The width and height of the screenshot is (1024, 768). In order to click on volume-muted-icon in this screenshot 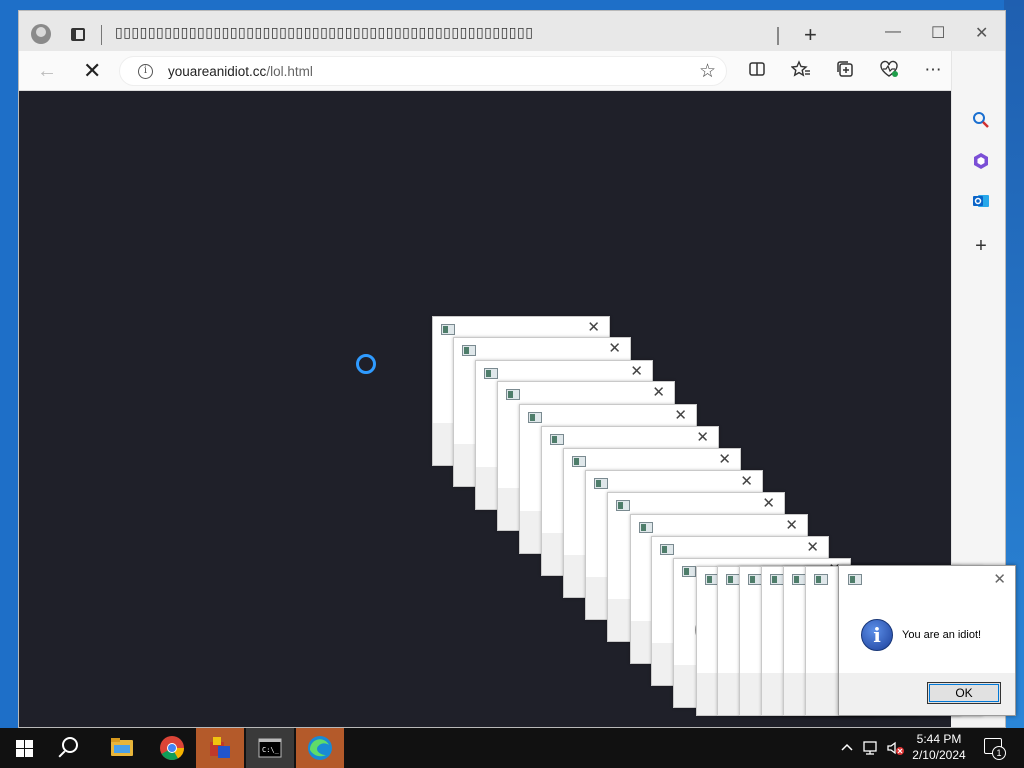, I will do `click(896, 749)`.